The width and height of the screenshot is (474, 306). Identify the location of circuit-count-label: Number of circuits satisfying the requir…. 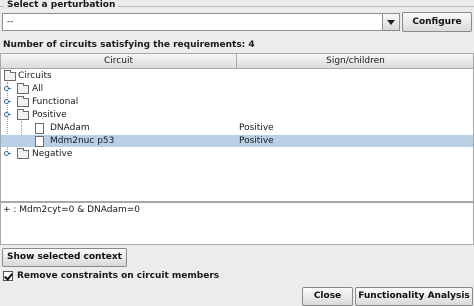
(129, 45).